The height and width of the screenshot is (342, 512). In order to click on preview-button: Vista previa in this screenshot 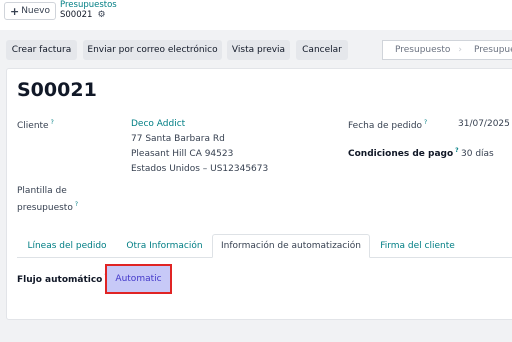, I will do `click(258, 50)`.